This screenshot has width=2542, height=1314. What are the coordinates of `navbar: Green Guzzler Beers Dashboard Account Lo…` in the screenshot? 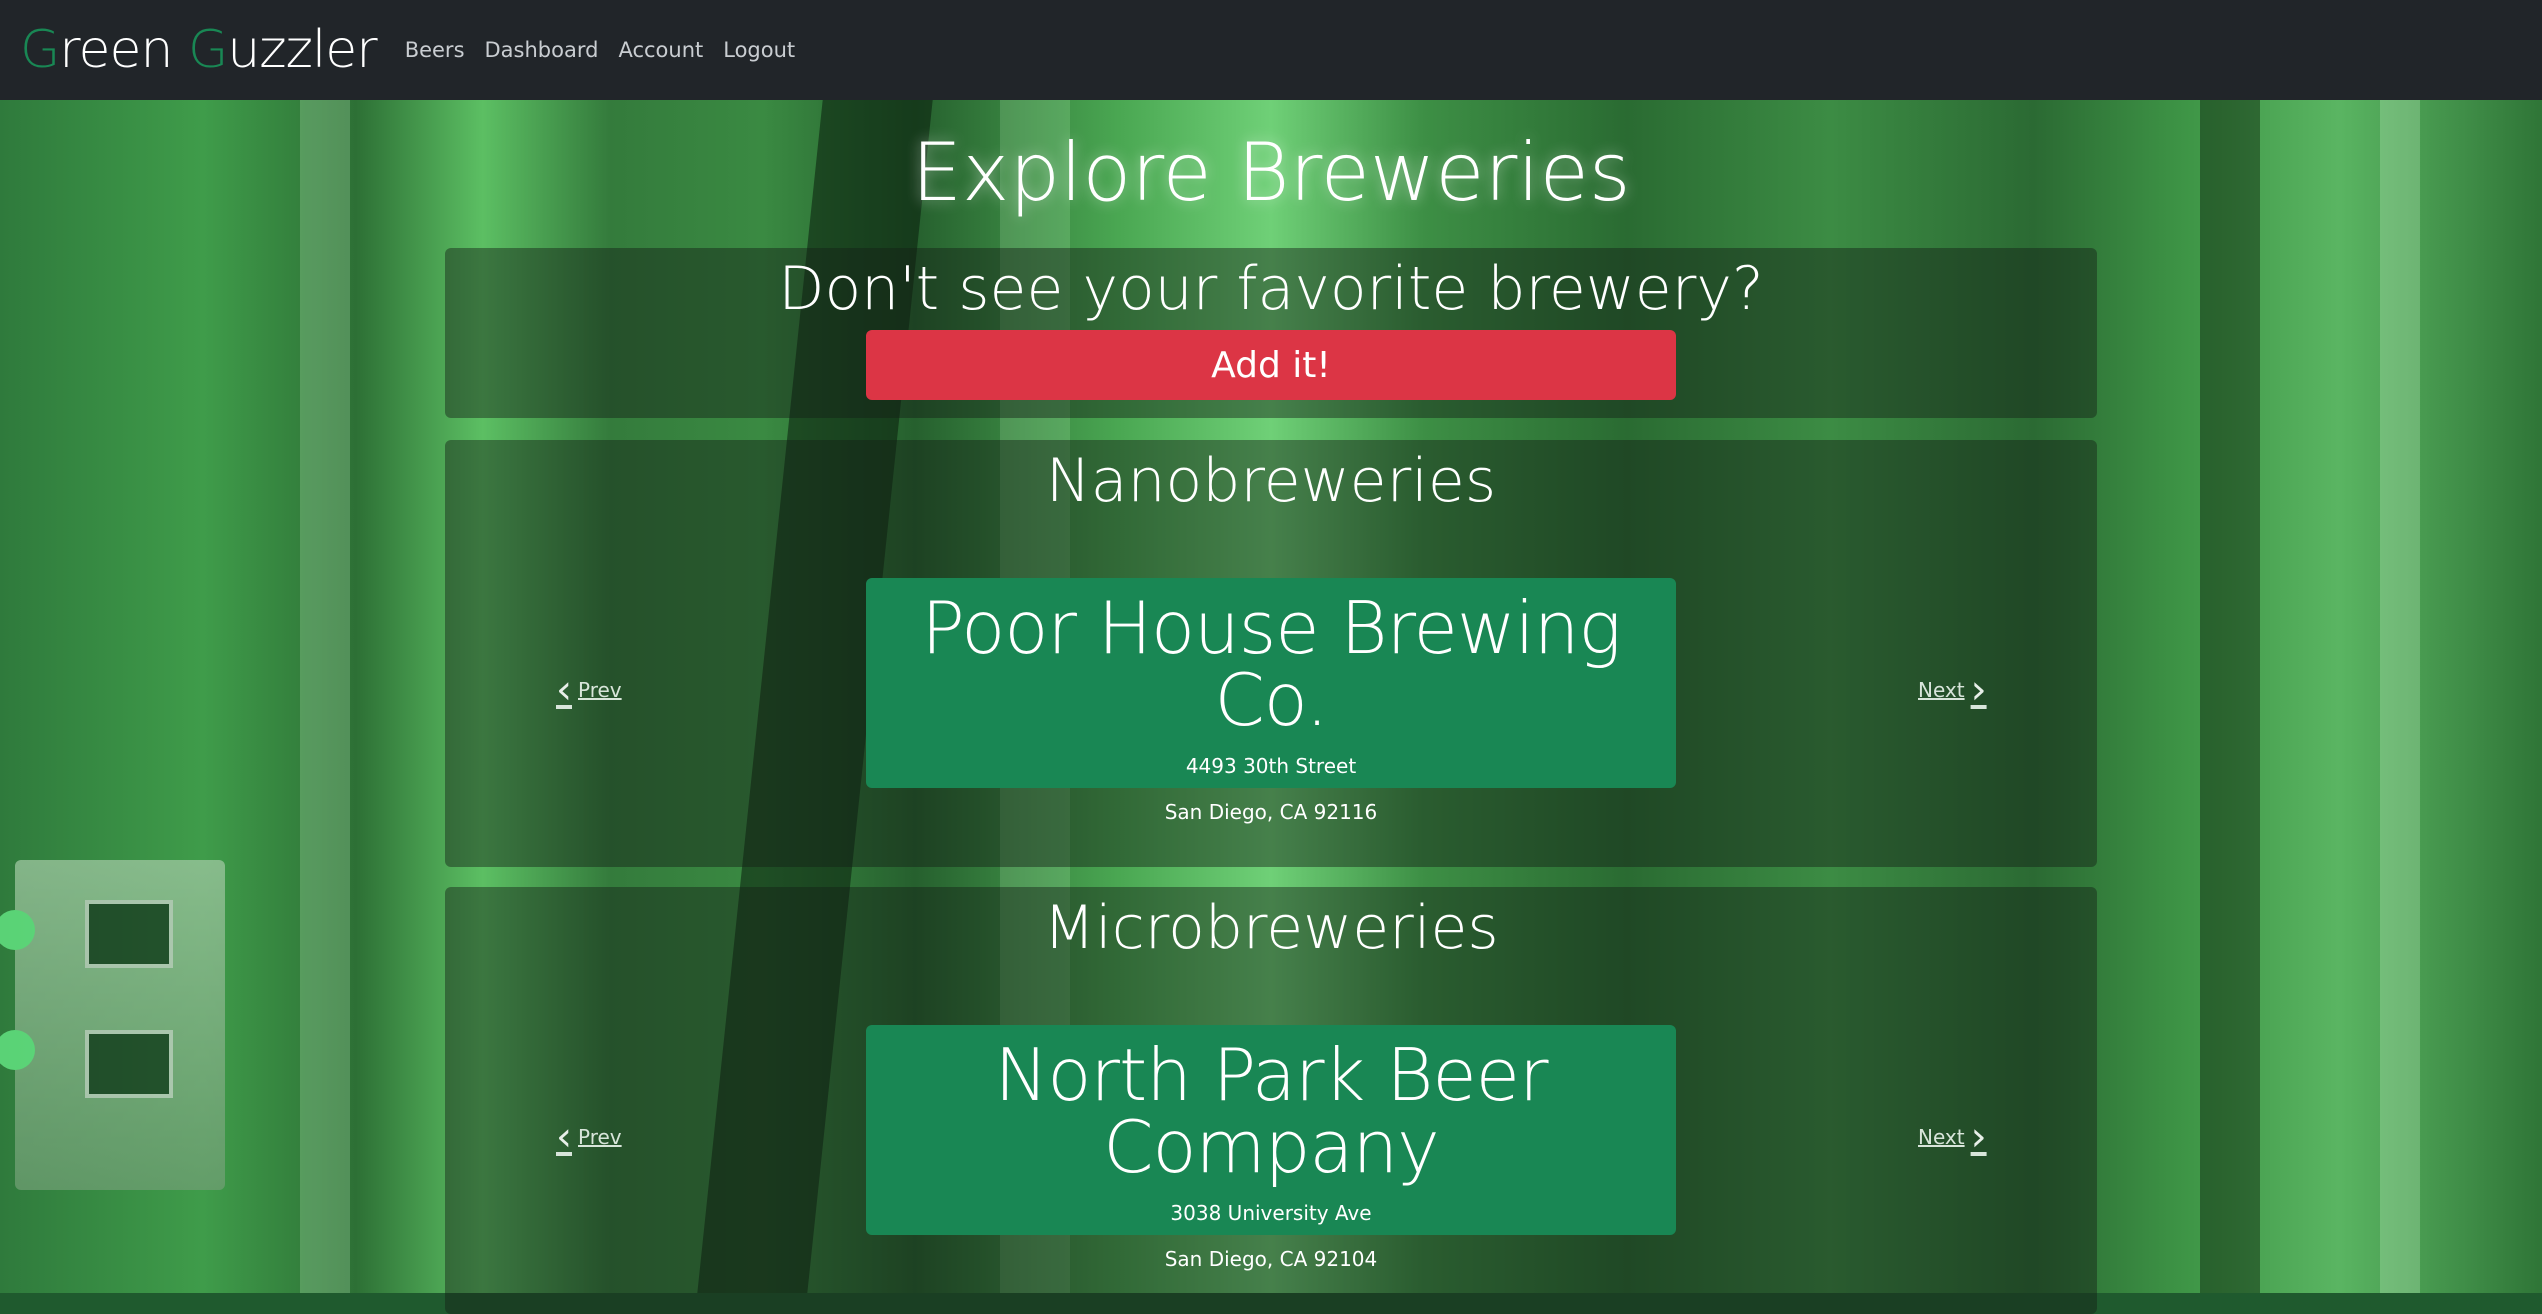 It's located at (1271, 50).